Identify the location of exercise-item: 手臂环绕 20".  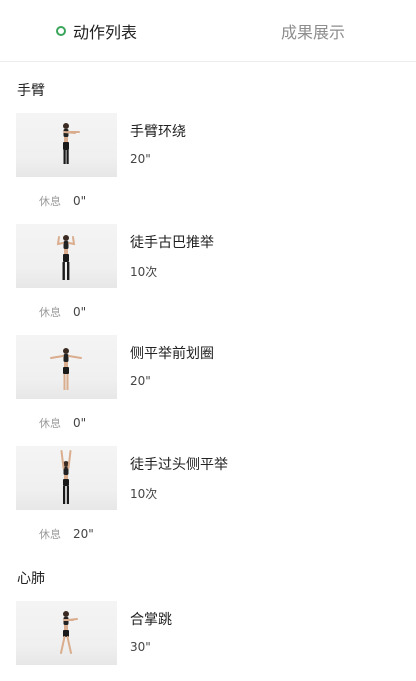
(208, 146).